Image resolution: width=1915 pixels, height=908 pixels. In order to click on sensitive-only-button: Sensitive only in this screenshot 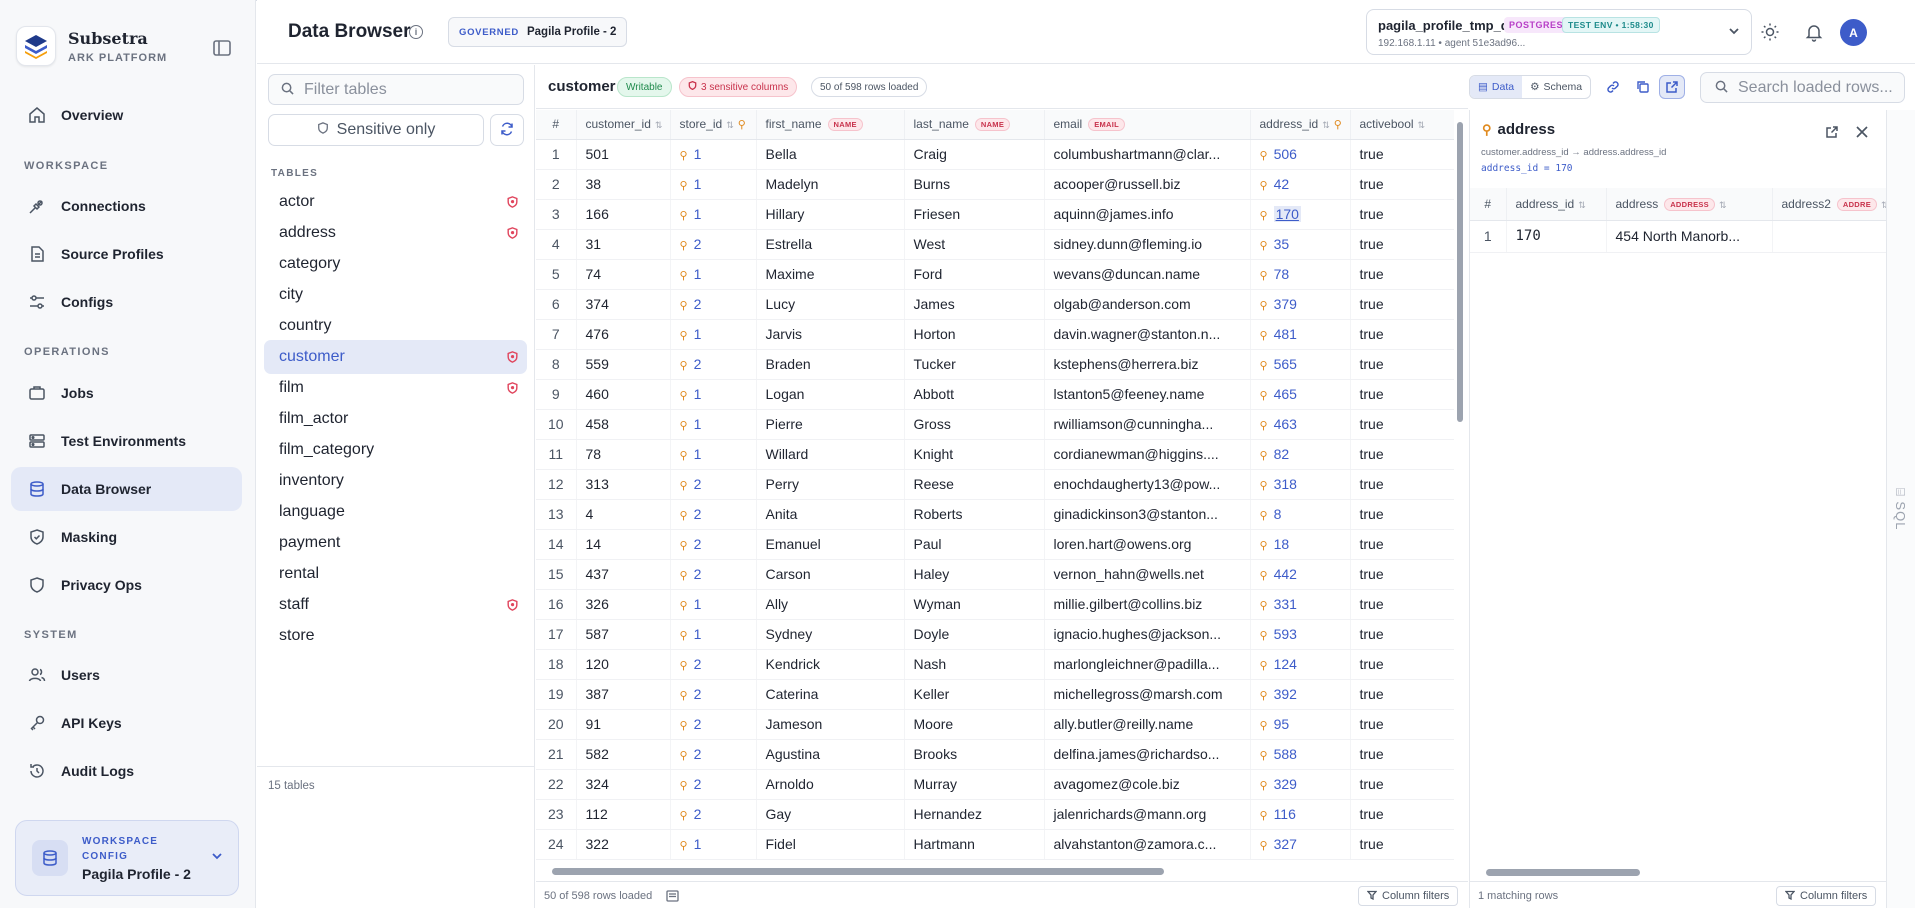, I will do `click(376, 130)`.